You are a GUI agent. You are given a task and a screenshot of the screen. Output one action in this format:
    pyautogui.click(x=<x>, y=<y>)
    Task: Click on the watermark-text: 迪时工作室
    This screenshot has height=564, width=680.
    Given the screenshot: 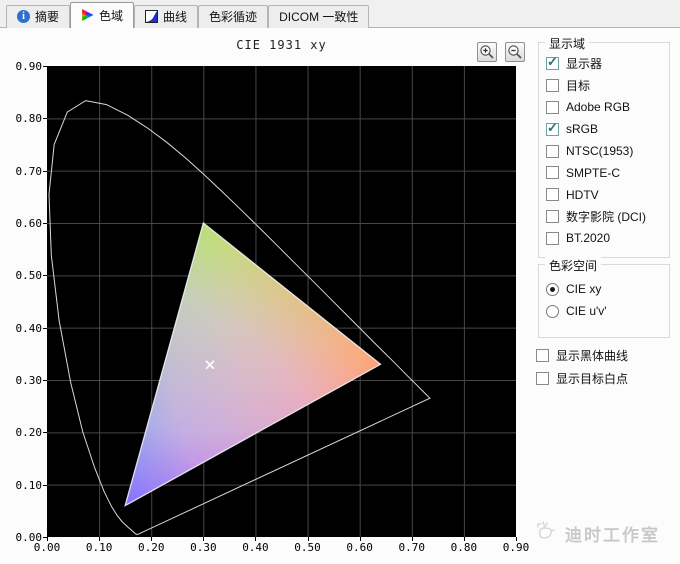 What is the action you would take?
    pyautogui.click(x=612, y=535)
    